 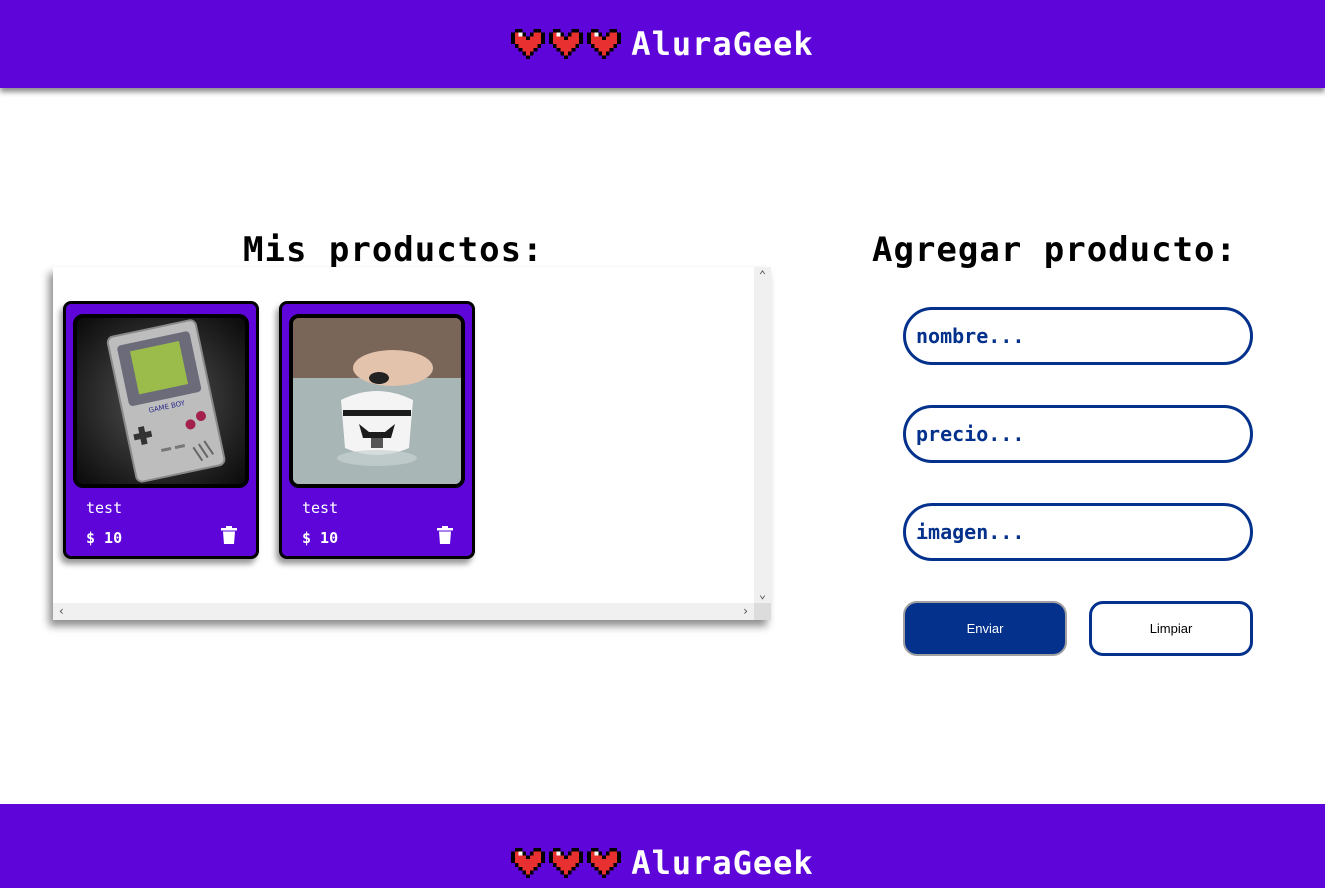 I want to click on header: AluraGeek, so click(x=662, y=44).